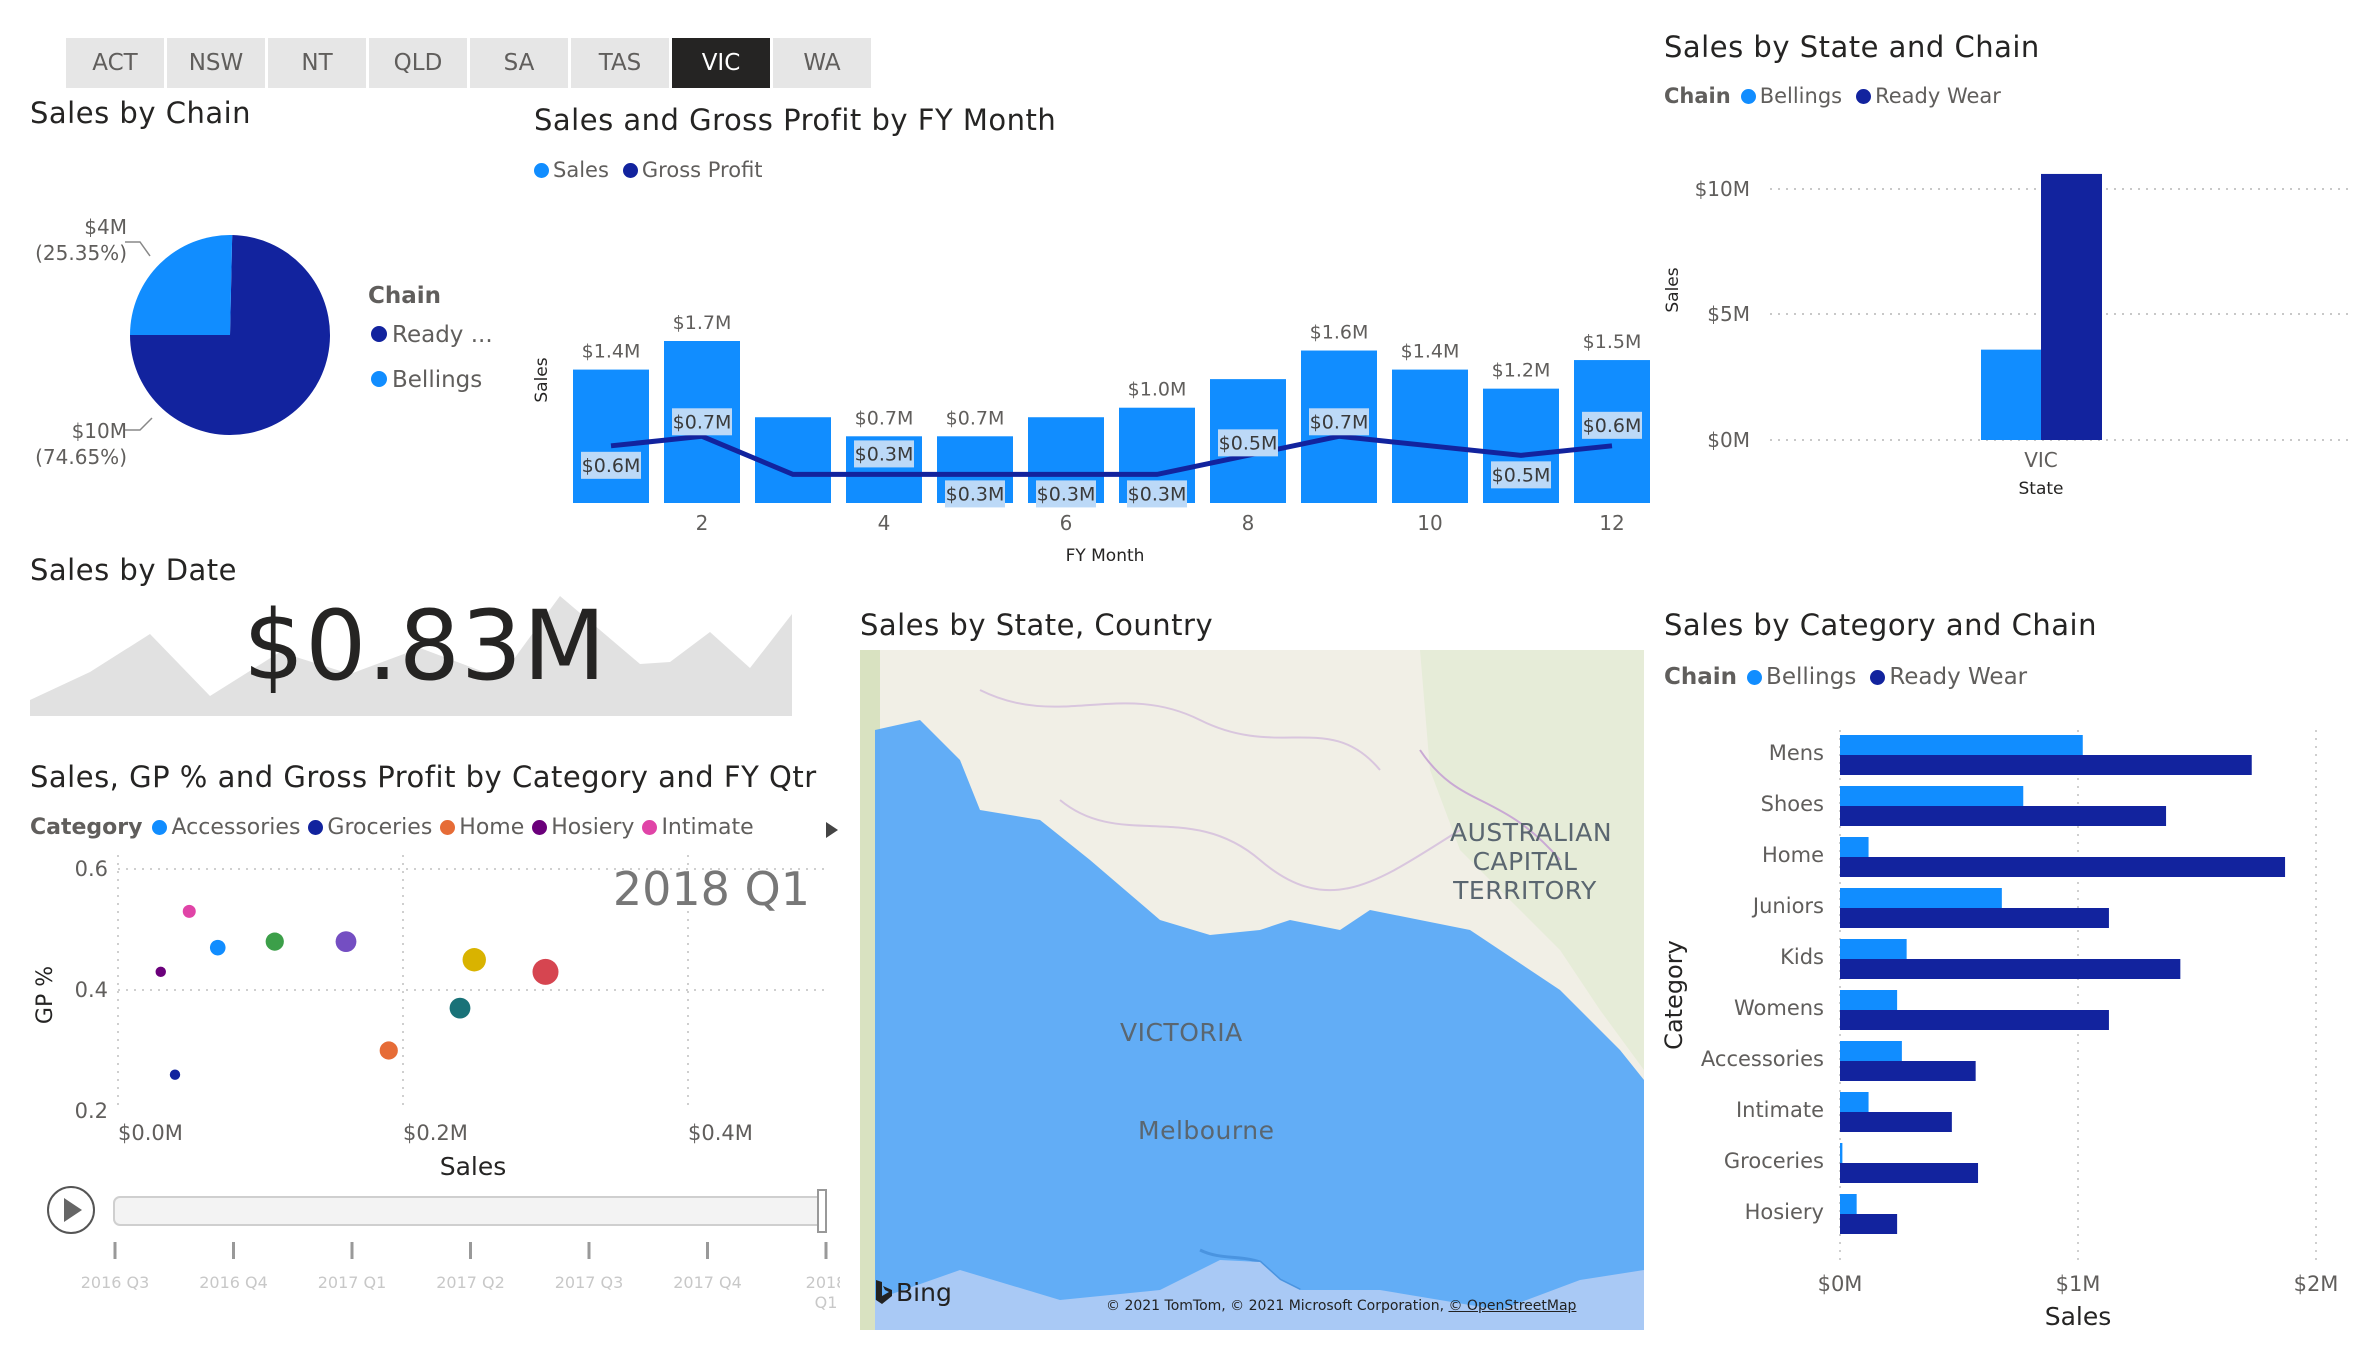 The width and height of the screenshot is (2354, 1346). Describe the element at coordinates (437, 380) in the screenshot. I see `pie-legend-item-bellings: Bellings` at that location.